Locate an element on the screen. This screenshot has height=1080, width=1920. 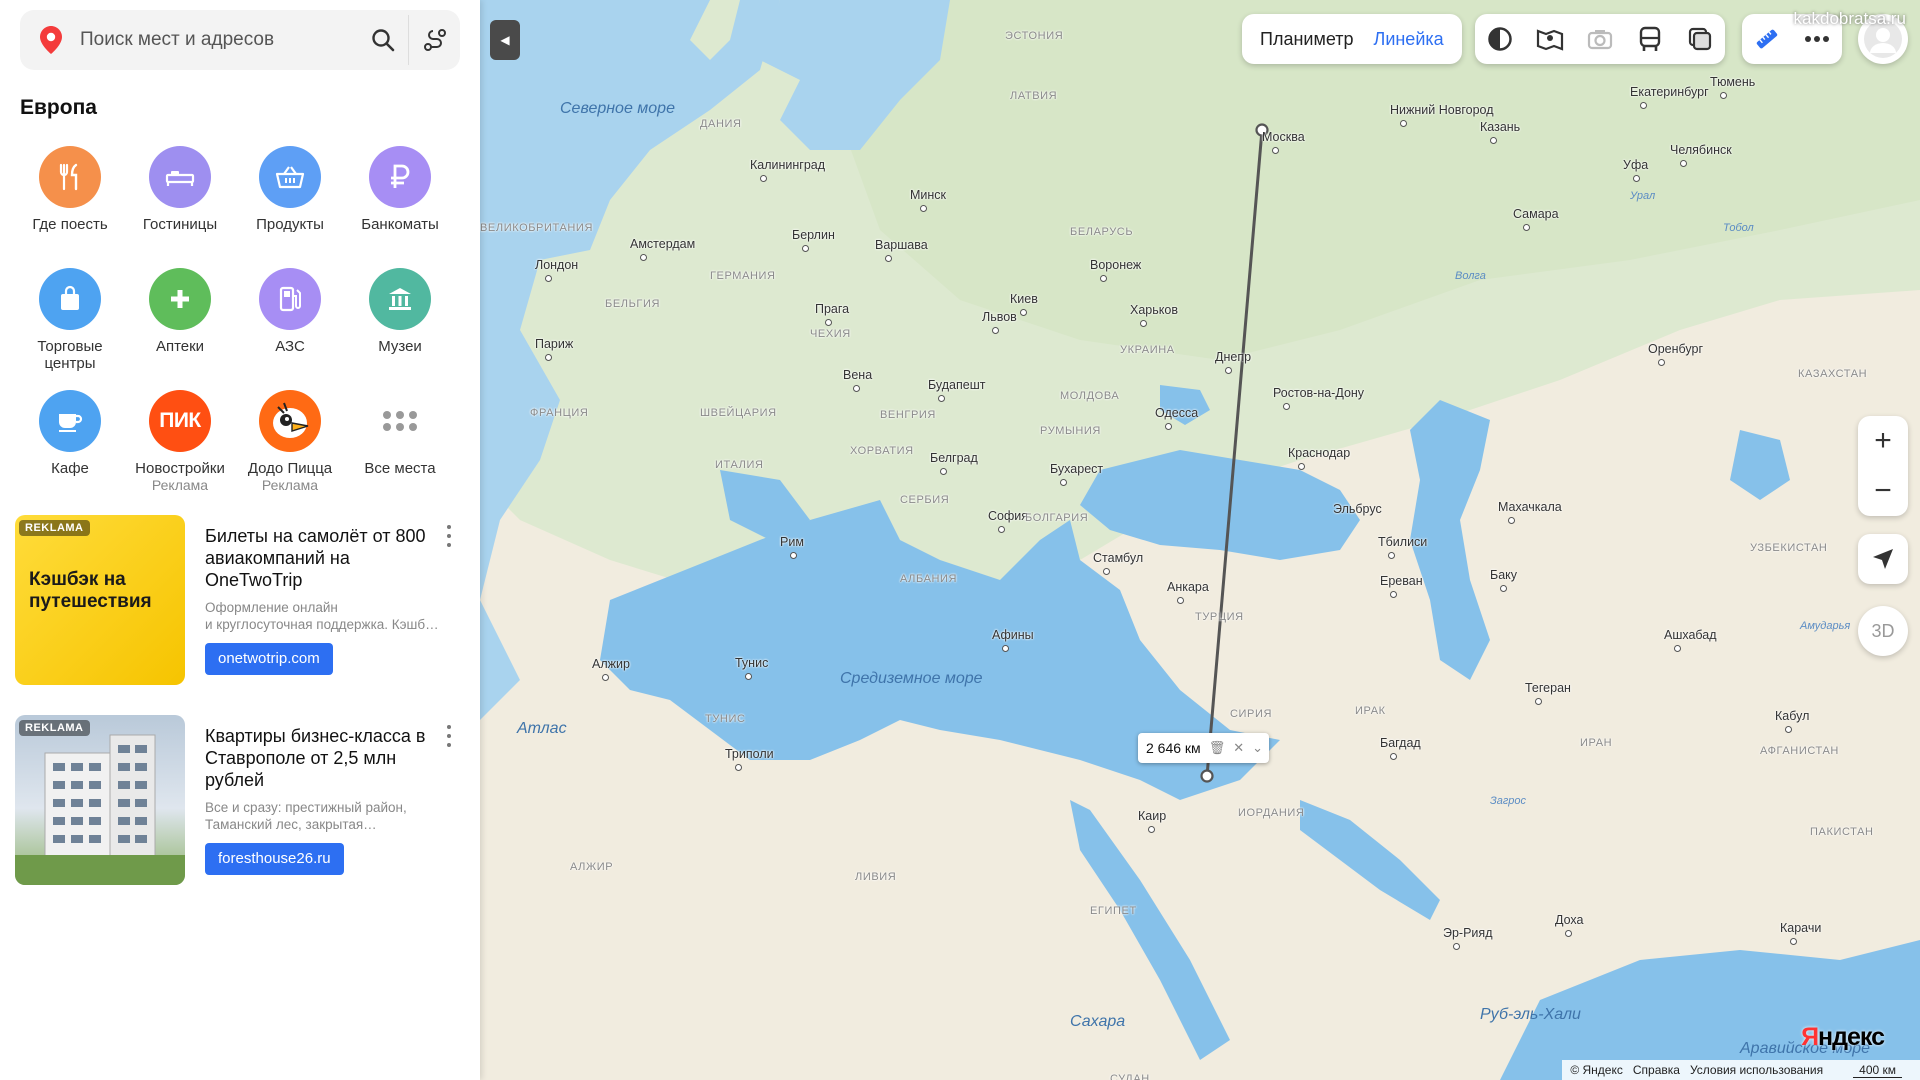
search-icon is located at coordinates (383, 40).